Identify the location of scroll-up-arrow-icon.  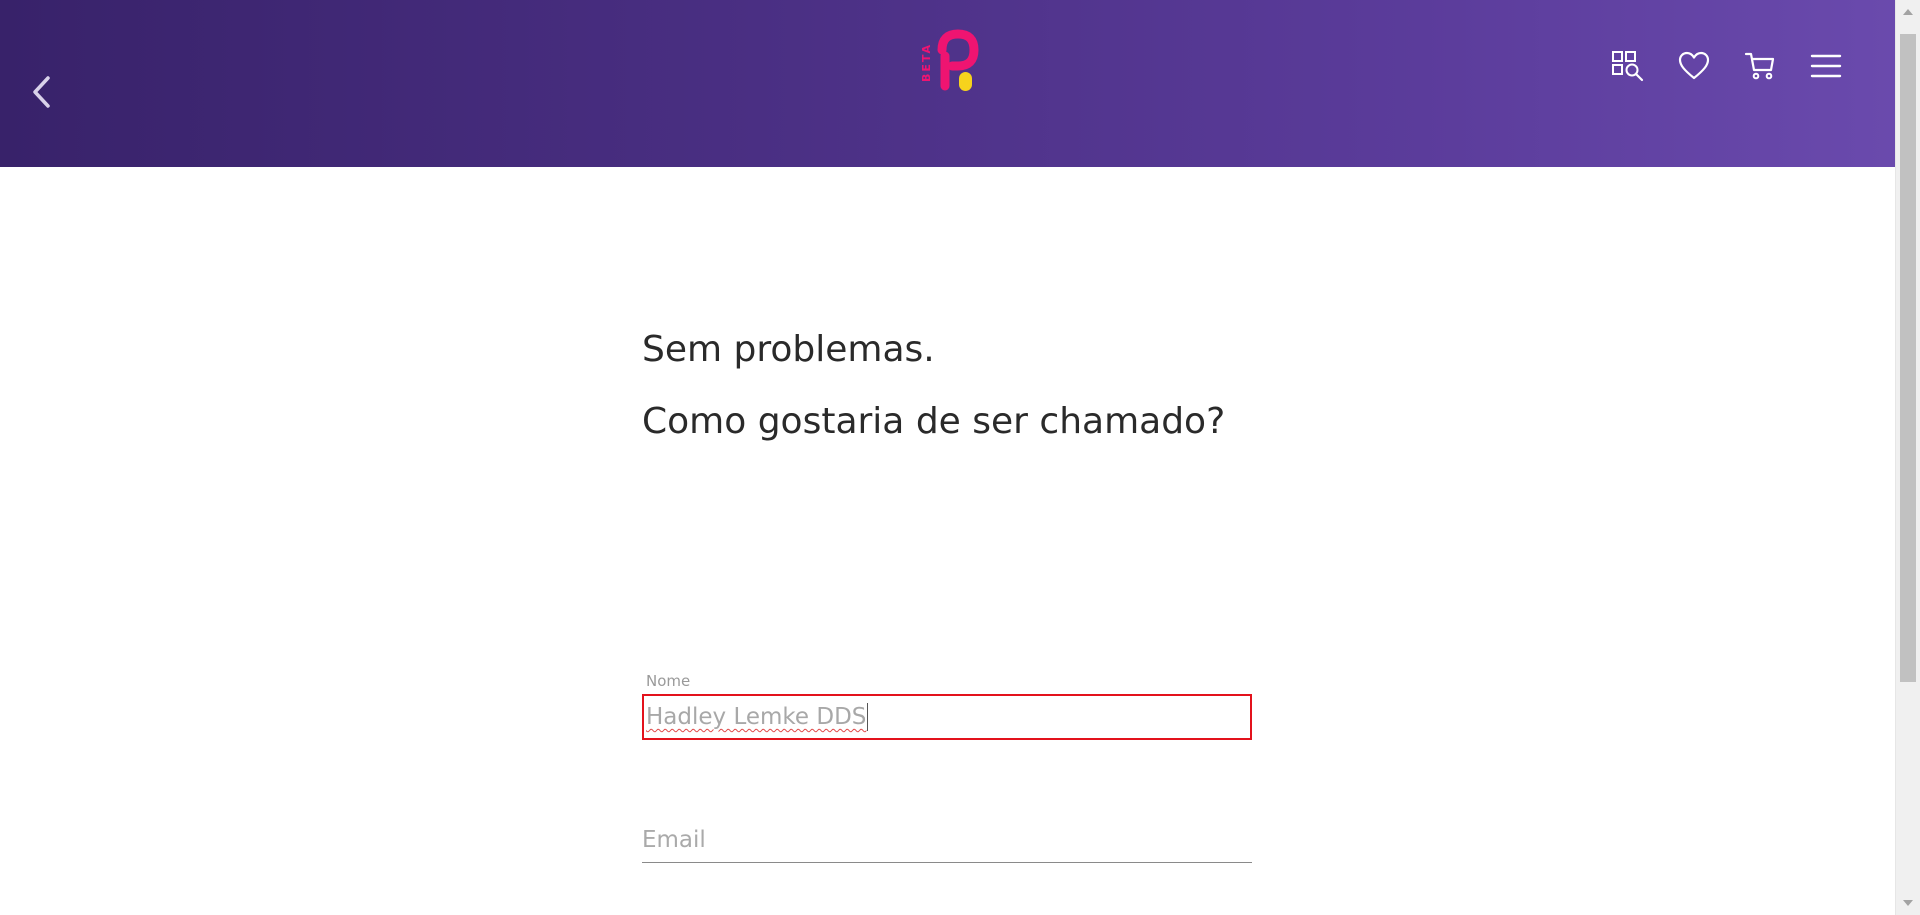
(1908, 12).